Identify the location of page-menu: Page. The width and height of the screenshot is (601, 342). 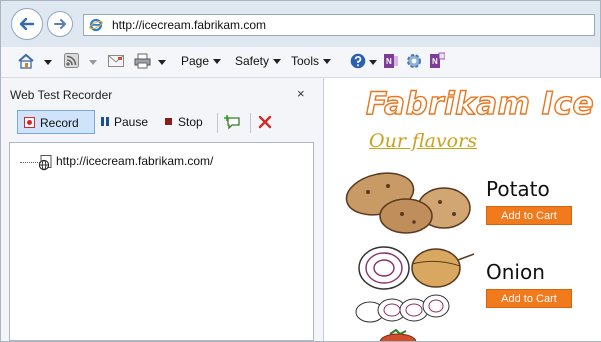
(201, 62).